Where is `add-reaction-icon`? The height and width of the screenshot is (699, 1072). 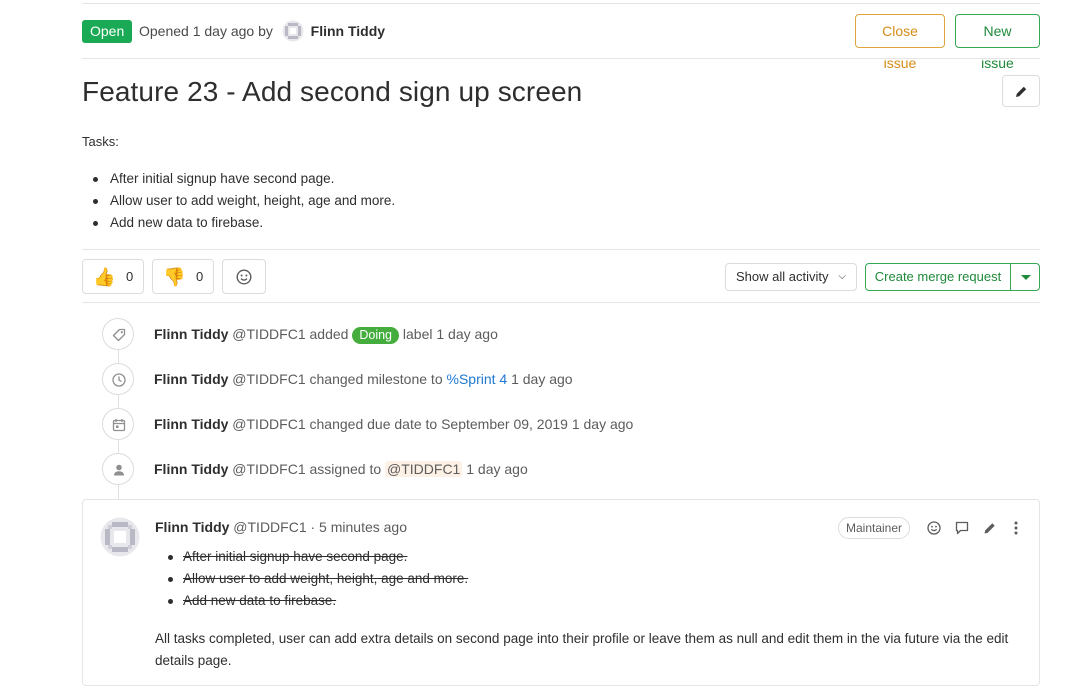 add-reaction-icon is located at coordinates (934, 528).